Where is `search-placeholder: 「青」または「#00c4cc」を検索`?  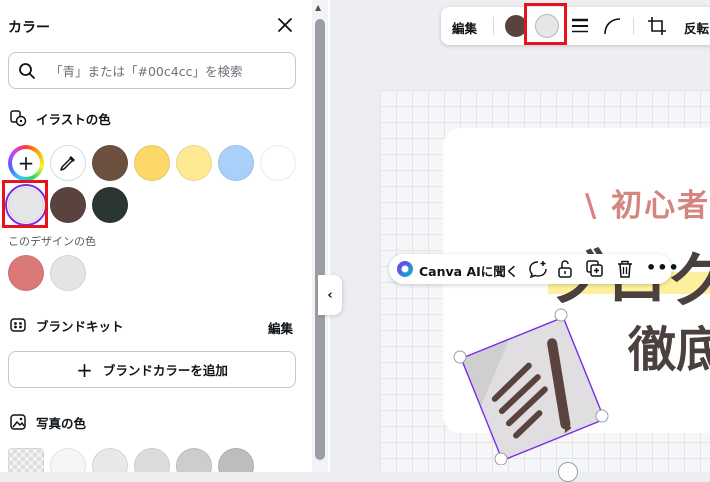
search-placeholder: 「青」または「#00c4cc」を検索 is located at coordinates (146, 71).